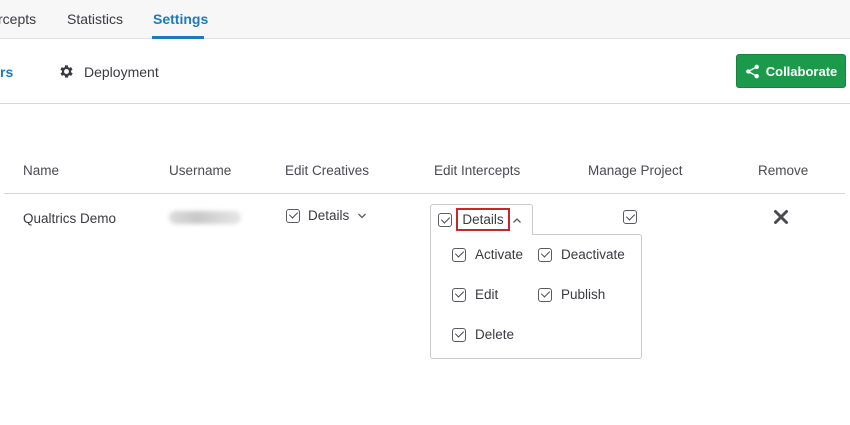 This screenshot has height=425, width=850. What do you see at coordinates (459, 294) in the screenshot?
I see `edit-checkbox` at bounding box center [459, 294].